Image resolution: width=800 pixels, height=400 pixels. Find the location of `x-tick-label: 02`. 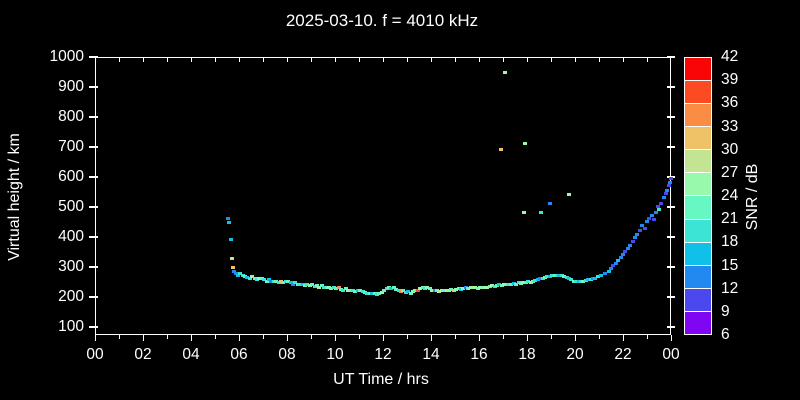

x-tick-label: 02 is located at coordinates (143, 354).